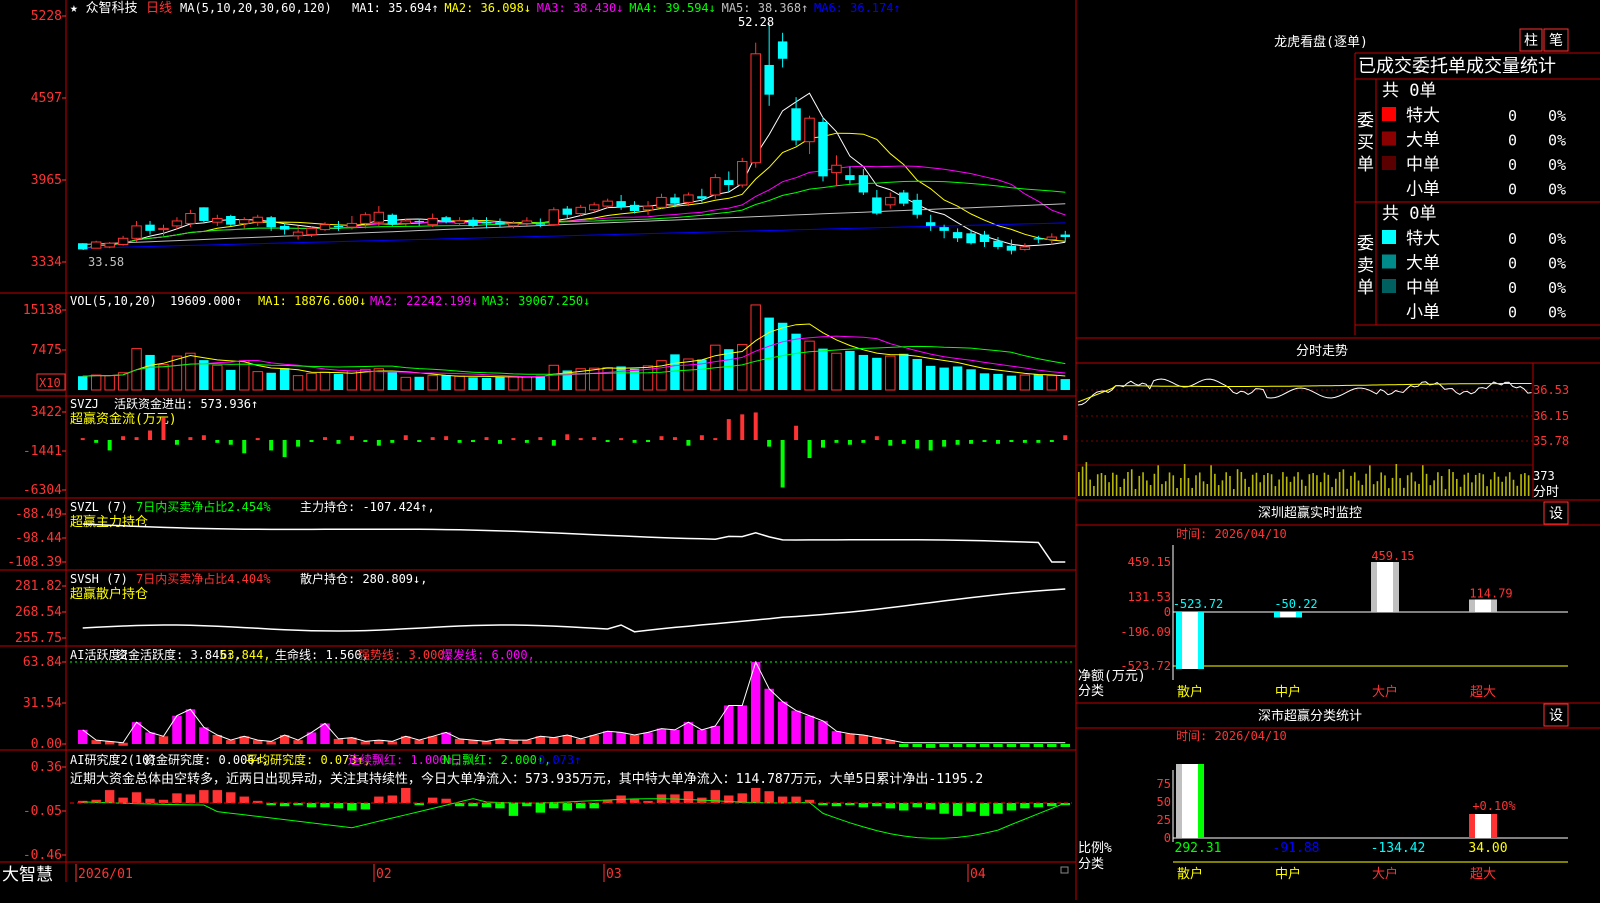 Image resolution: width=1600 pixels, height=903 pixels. I want to click on sz-classify-y-tick: 75, so click(1164, 784).